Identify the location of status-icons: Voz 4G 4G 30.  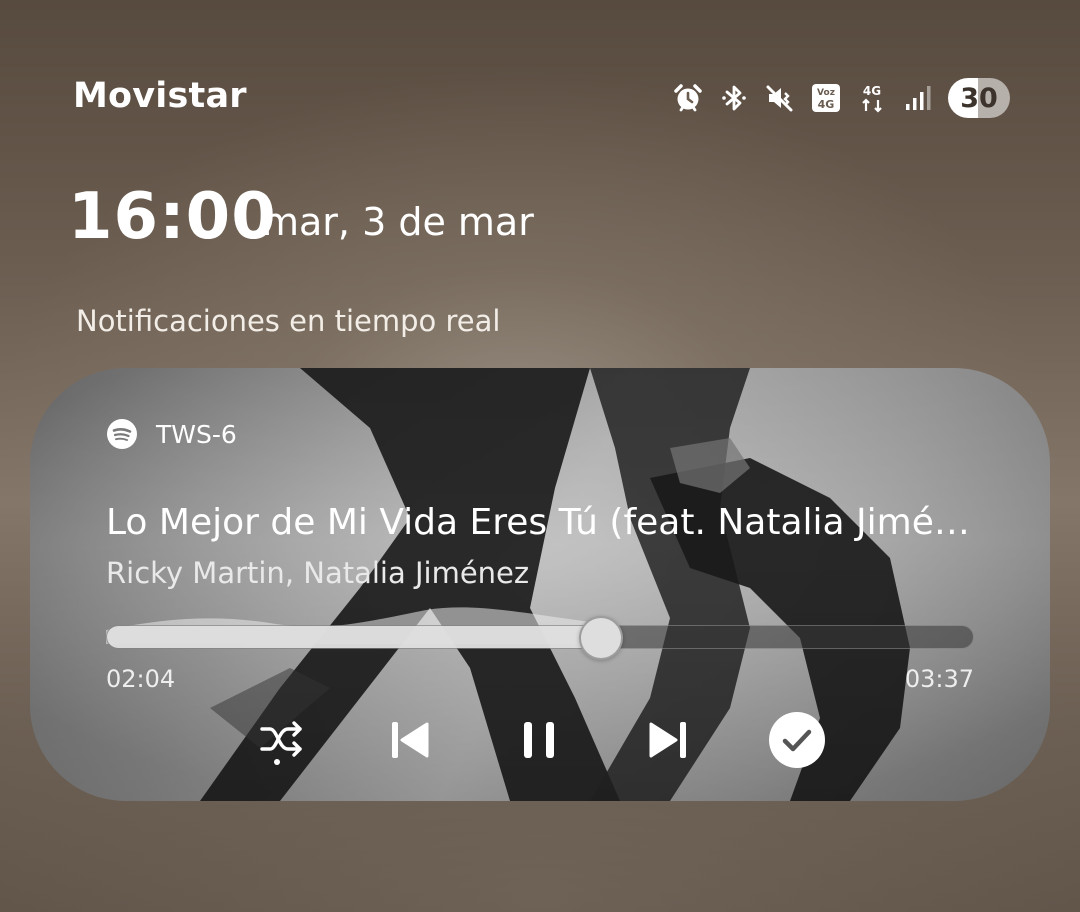
(841, 98).